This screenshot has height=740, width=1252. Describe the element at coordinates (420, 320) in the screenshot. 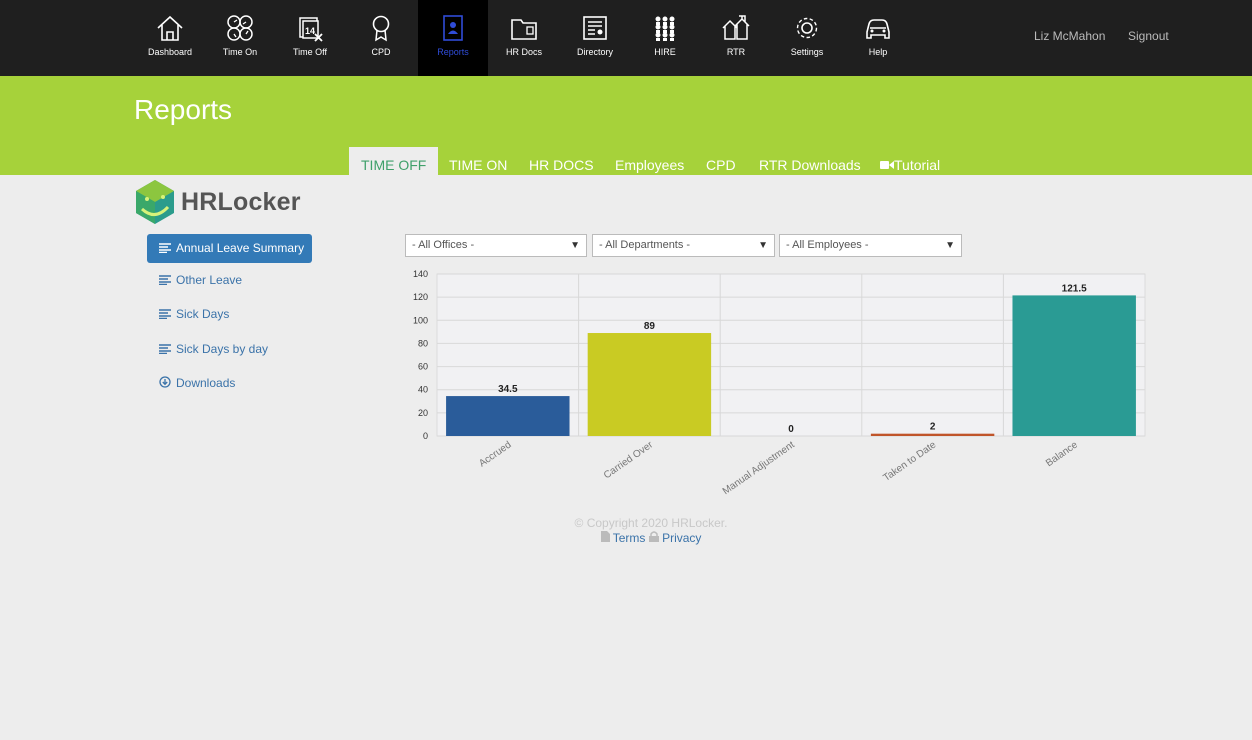

I see `y-tick-label: 100` at that location.